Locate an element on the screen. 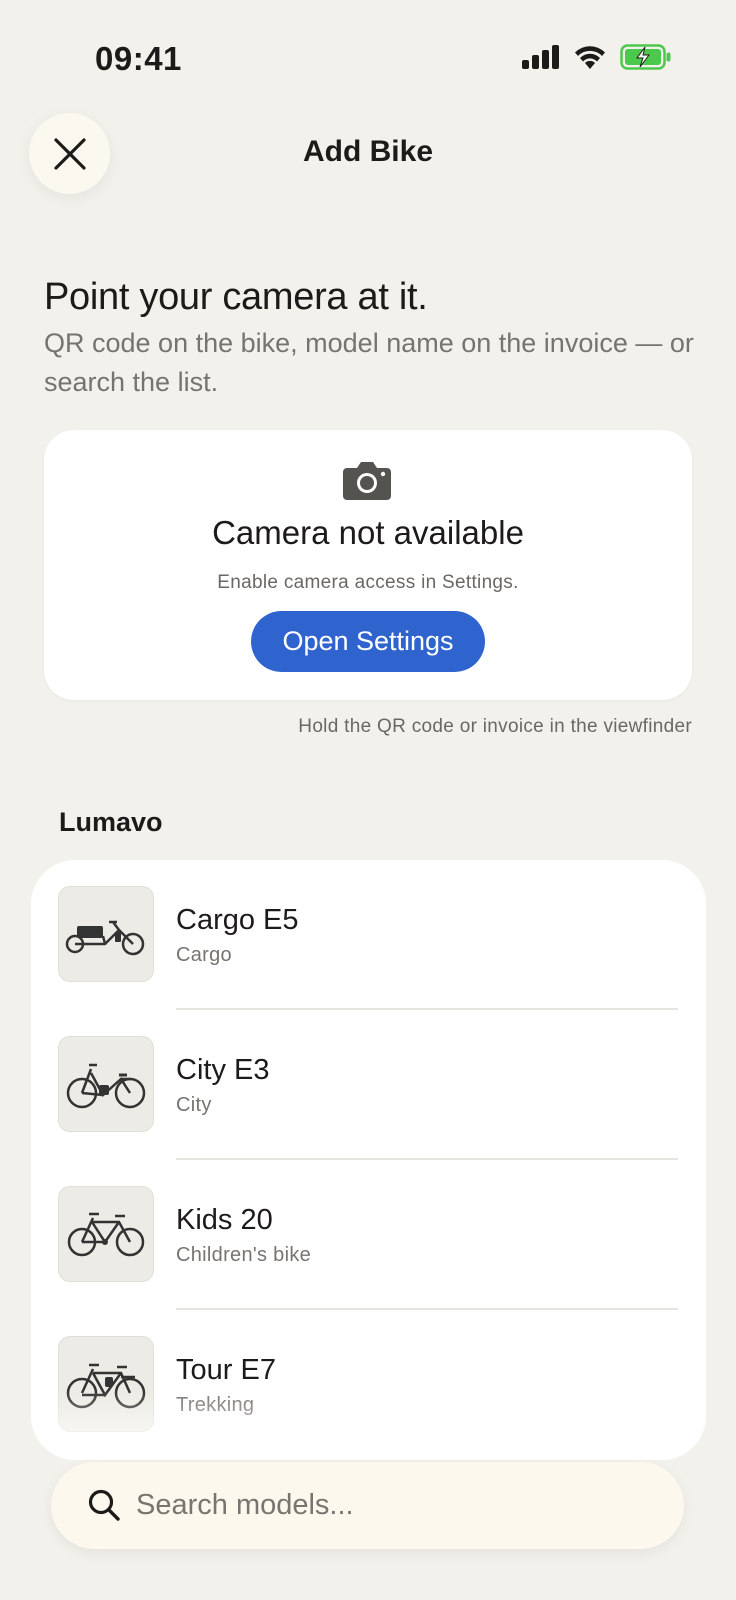 The image size is (736, 1600). list-item-cargo-e5: Cargo E5 Cargo is located at coordinates (368, 935).